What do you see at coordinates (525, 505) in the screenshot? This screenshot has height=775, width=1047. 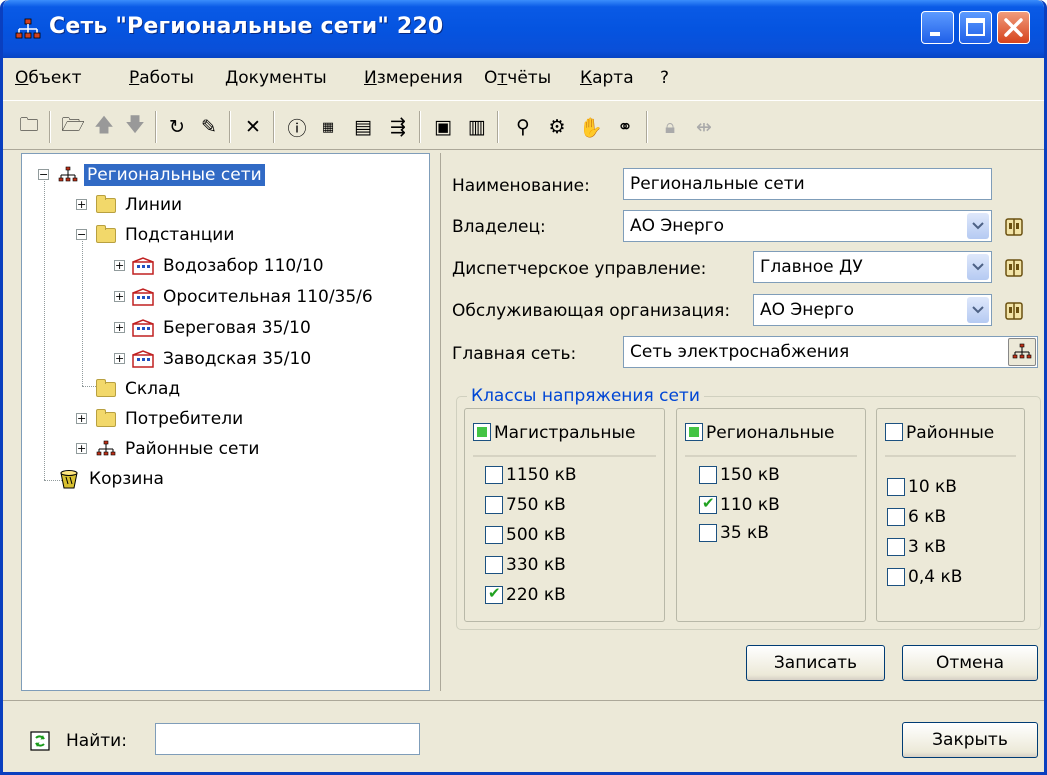 I see `voltage-option: 750 кВ` at bounding box center [525, 505].